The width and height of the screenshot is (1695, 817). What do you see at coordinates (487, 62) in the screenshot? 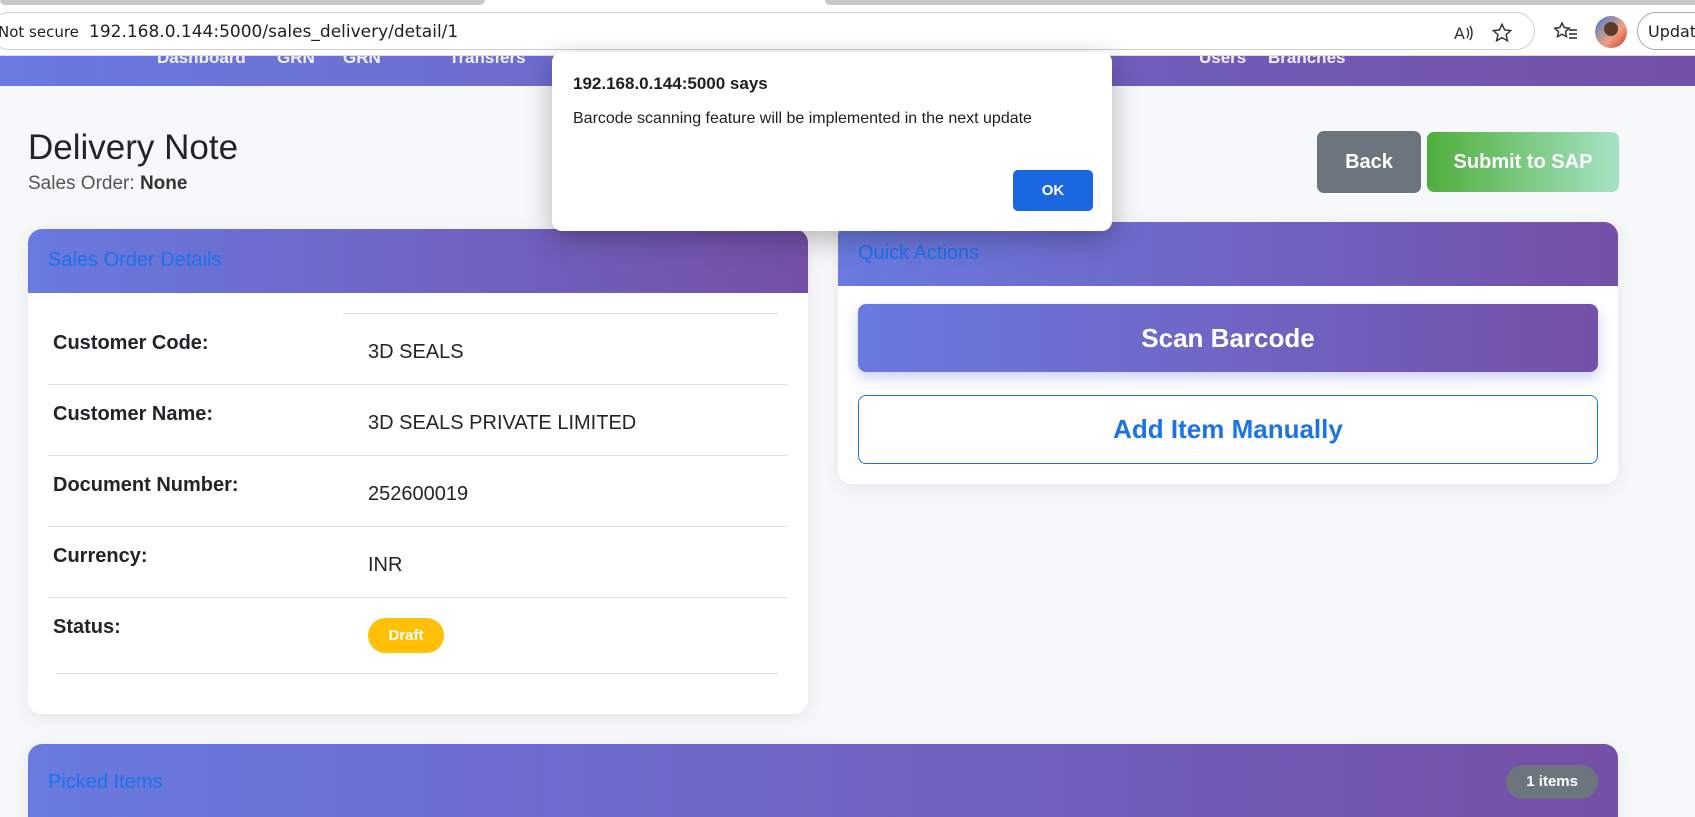
I see `nav-link-transfers: Transfers` at bounding box center [487, 62].